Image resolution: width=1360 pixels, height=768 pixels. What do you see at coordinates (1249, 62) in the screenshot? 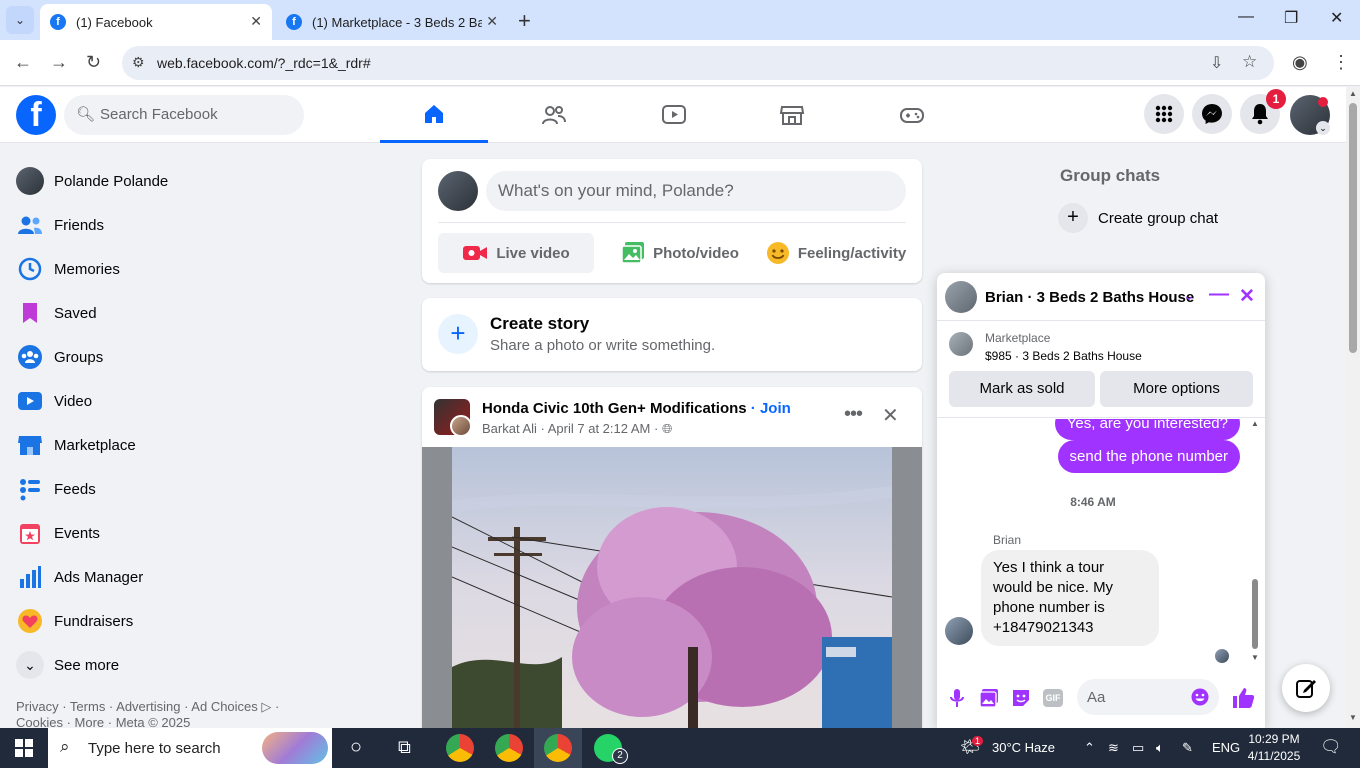
I see `star-icon: ☆` at bounding box center [1249, 62].